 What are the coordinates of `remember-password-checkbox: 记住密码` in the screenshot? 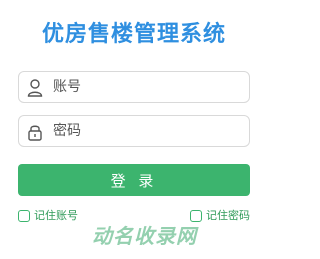 It's located at (220, 216).